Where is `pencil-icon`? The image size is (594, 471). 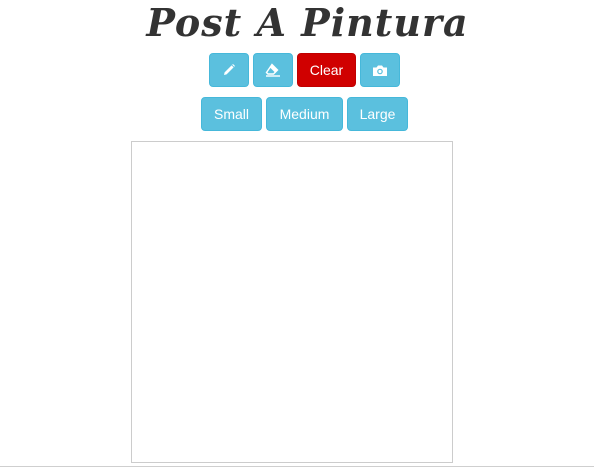
pencil-icon is located at coordinates (229, 70).